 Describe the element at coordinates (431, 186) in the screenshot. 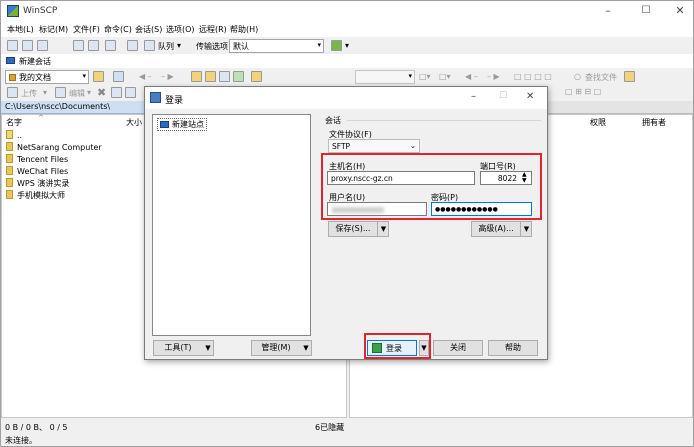

I see `credentials-highlight` at that location.